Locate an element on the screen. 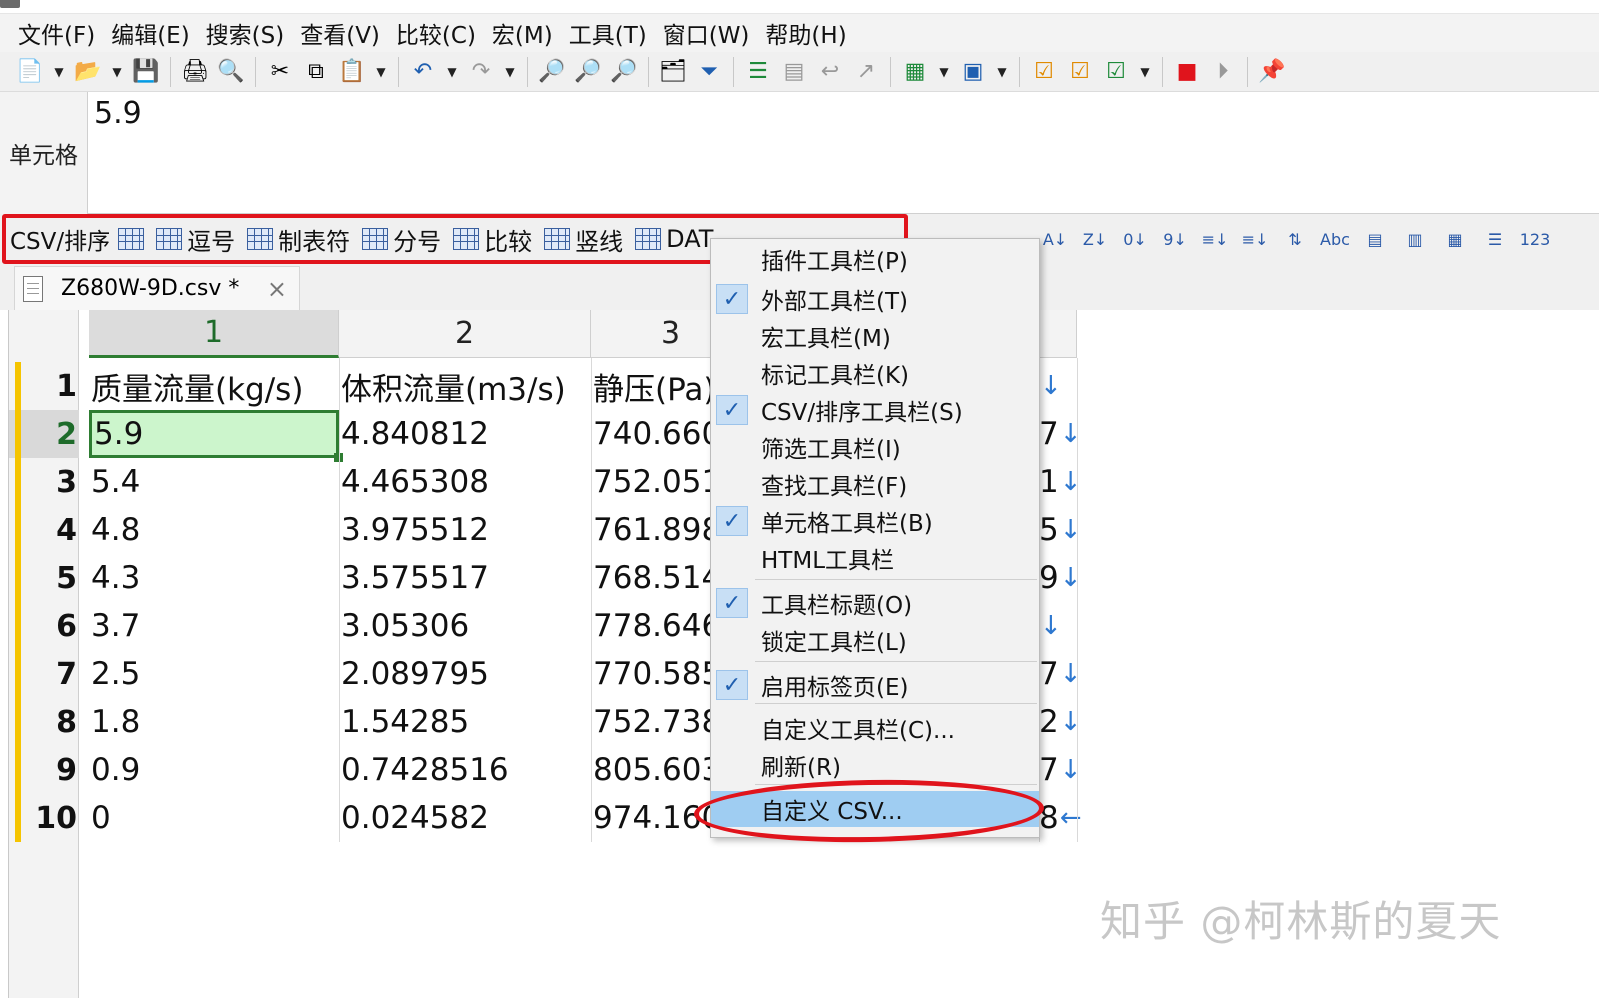 The height and width of the screenshot is (998, 1599). table-cell: 1.54285 is located at coordinates (465, 722).